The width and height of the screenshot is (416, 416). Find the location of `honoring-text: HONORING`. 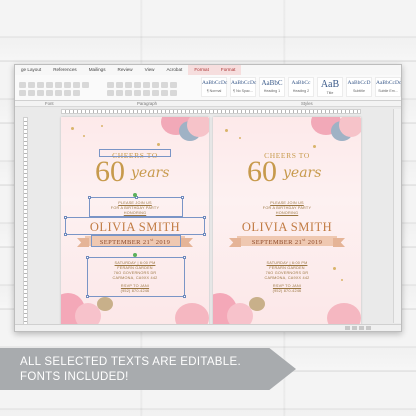

honoring-text: HONORING is located at coordinates (287, 213).